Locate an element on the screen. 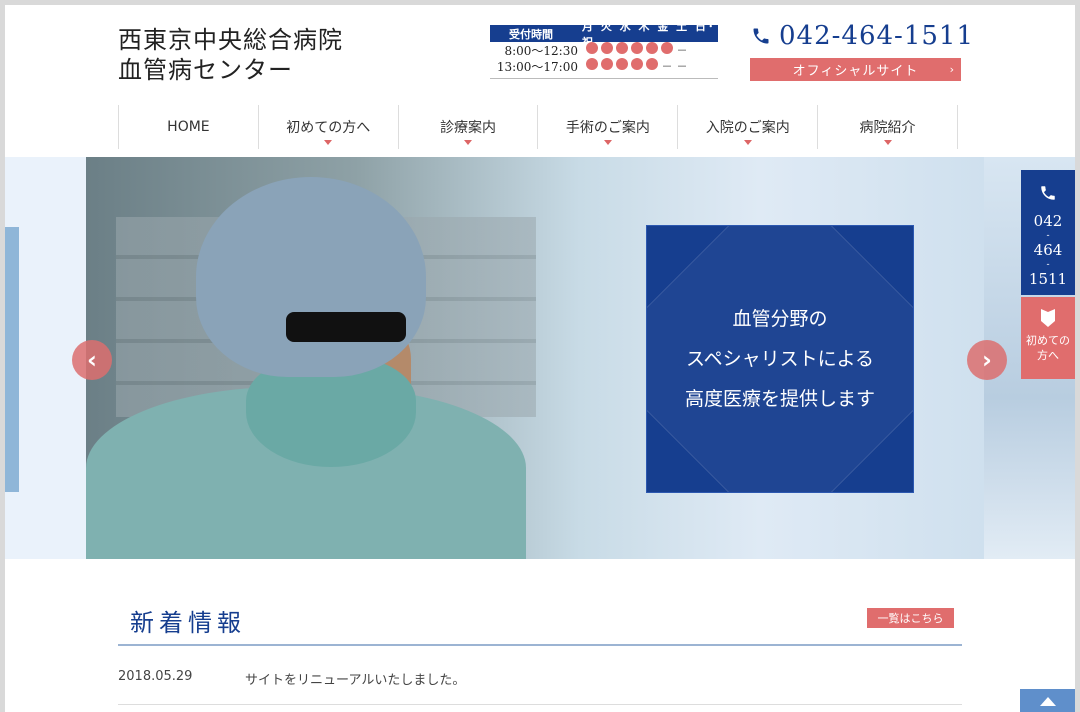  official-site-button: オフィシャルサイト › is located at coordinates (855, 69).